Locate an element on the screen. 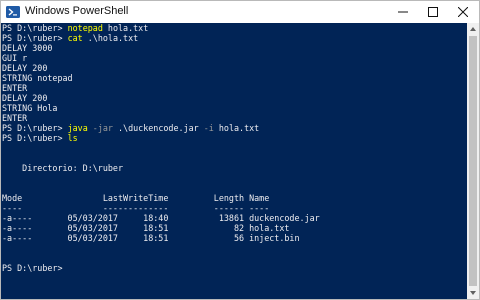 Image resolution: width=480 pixels, height=300 pixels. console-line: PS D:\ruber> notepad hola.txt is located at coordinates (161, 28).